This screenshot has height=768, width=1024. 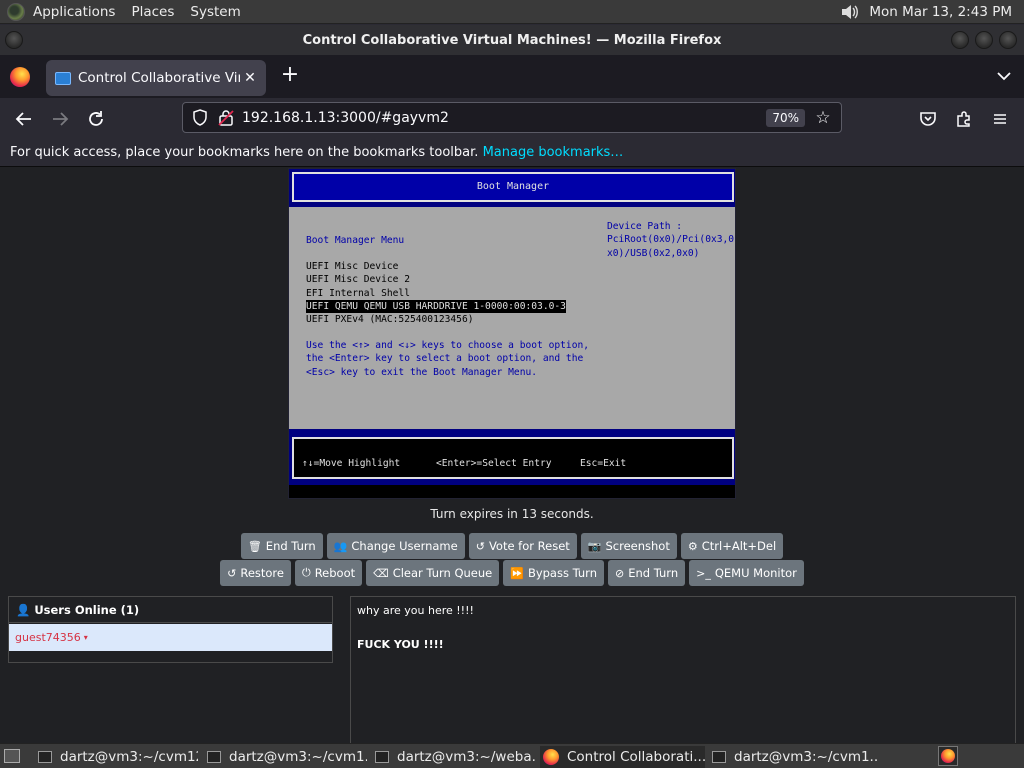 I want to click on clock: Mon Mar 13, 2:43 PM, so click(x=946, y=12).